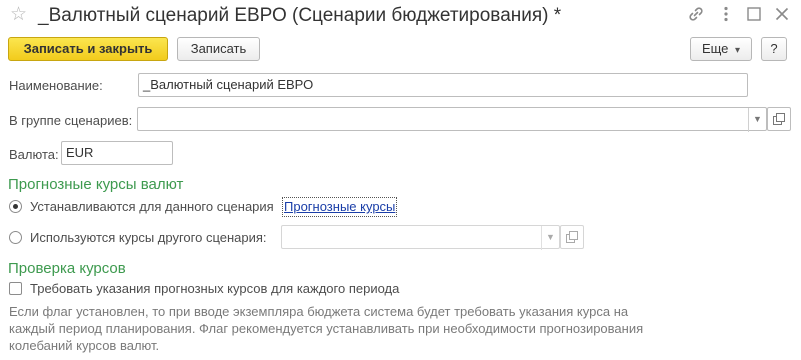  Describe the element at coordinates (15, 206) in the screenshot. I see `radio-own-rates` at that location.